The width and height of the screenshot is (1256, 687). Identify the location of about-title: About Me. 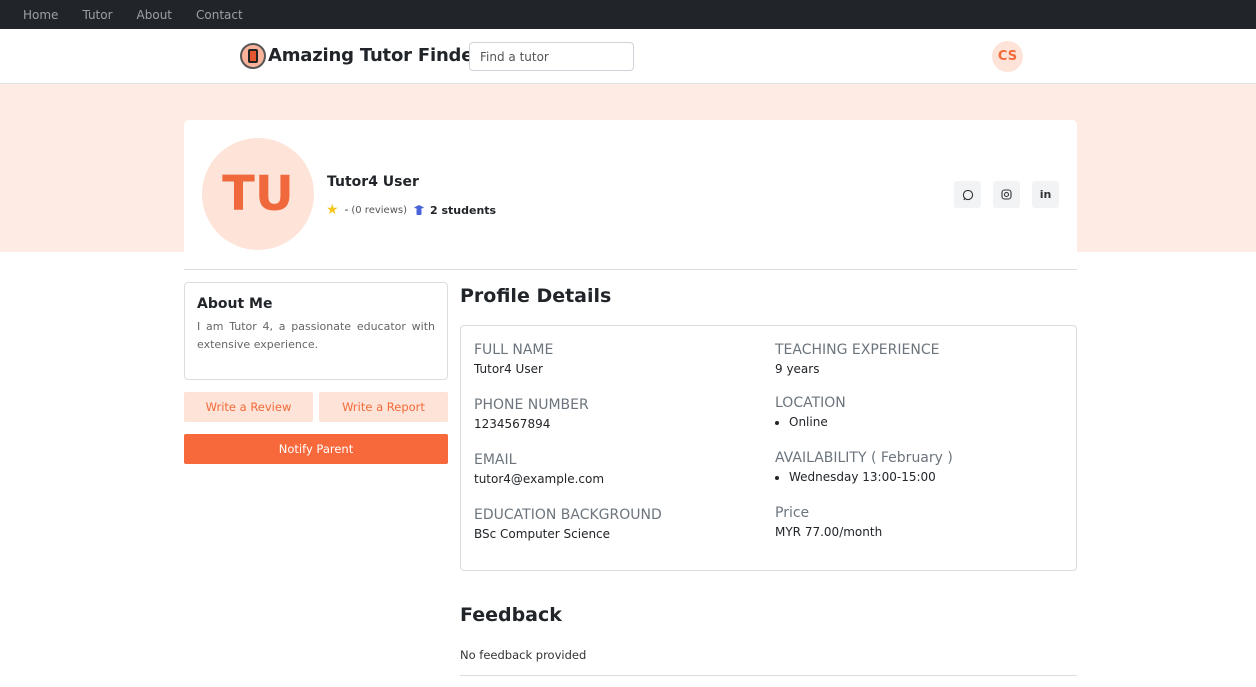
(235, 304).